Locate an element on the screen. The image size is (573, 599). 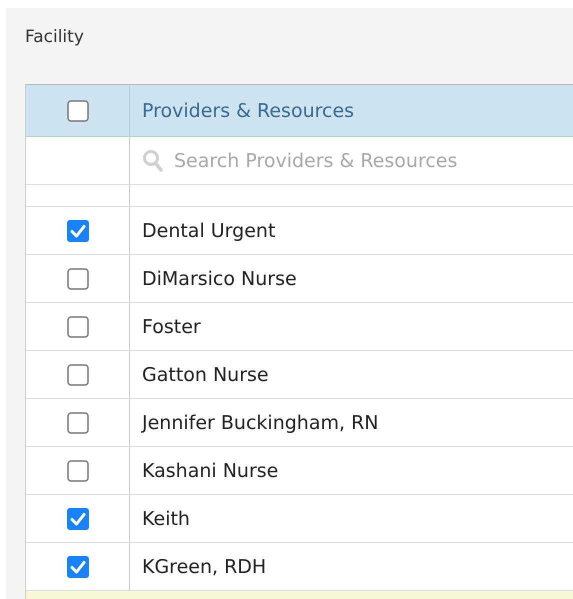
provider-name: Jennifer Buckingham, RN is located at coordinates (260, 423).